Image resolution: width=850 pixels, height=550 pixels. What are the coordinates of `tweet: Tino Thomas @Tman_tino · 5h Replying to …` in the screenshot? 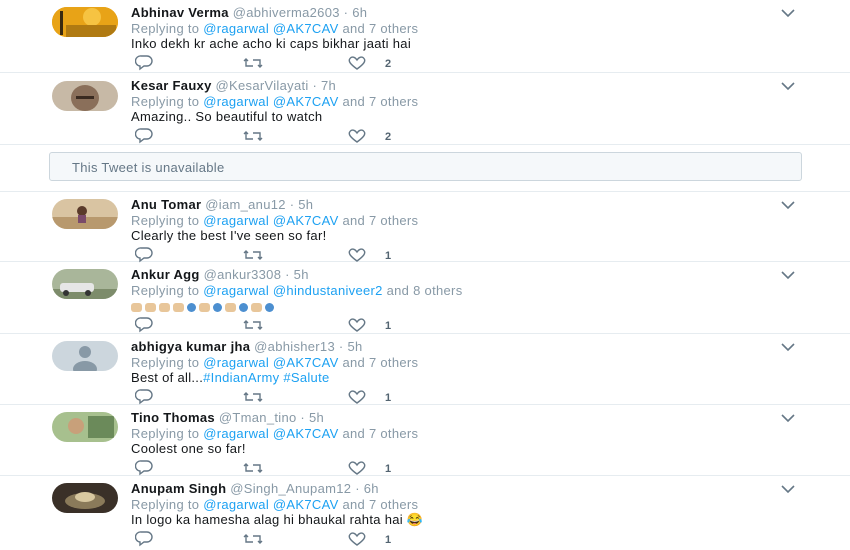 It's located at (425, 440).